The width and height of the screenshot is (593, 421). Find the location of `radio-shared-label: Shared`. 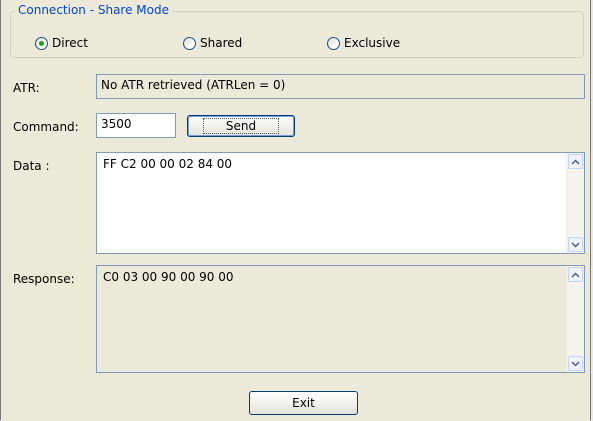

radio-shared-label: Shared is located at coordinates (221, 43).